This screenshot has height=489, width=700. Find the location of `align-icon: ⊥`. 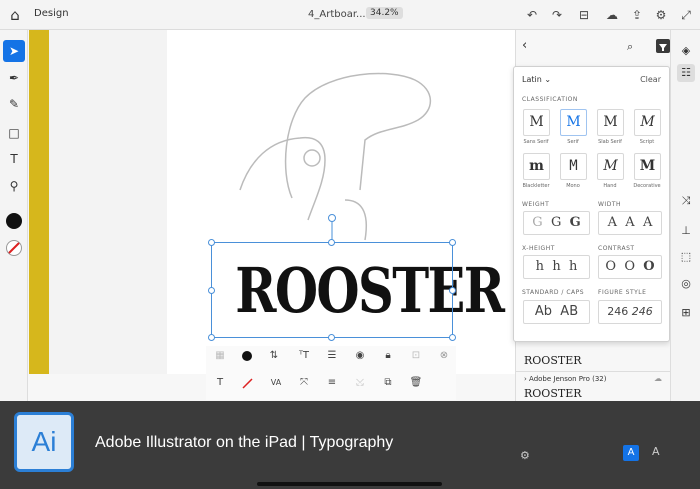

align-icon: ⊥ is located at coordinates (686, 231).